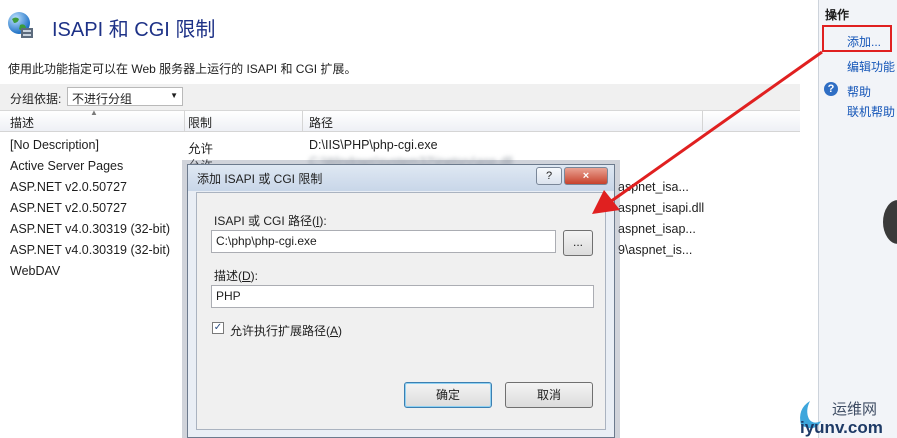  I want to click on ok-button: 确定, so click(448, 395).